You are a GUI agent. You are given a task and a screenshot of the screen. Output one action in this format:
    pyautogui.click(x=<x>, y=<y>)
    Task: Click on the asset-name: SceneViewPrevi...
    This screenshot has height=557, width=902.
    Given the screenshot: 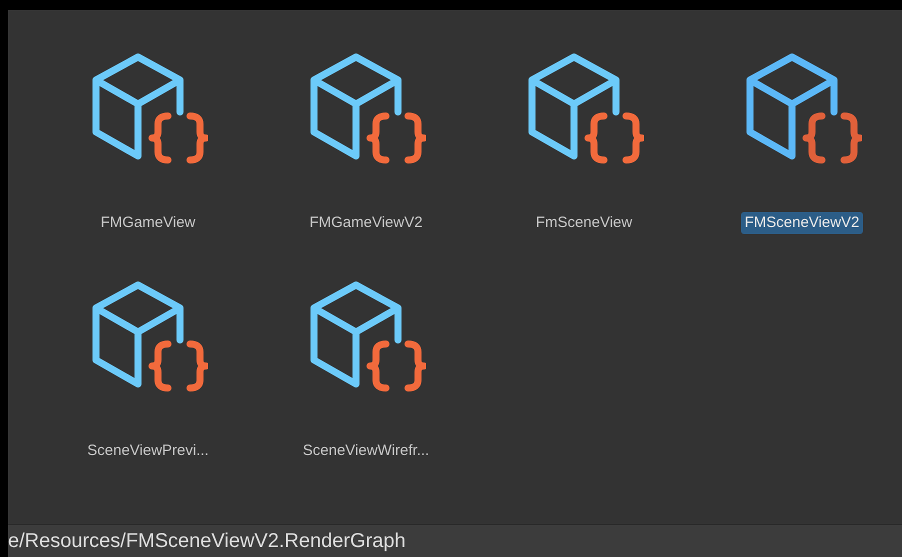 What is the action you would take?
    pyautogui.click(x=148, y=451)
    